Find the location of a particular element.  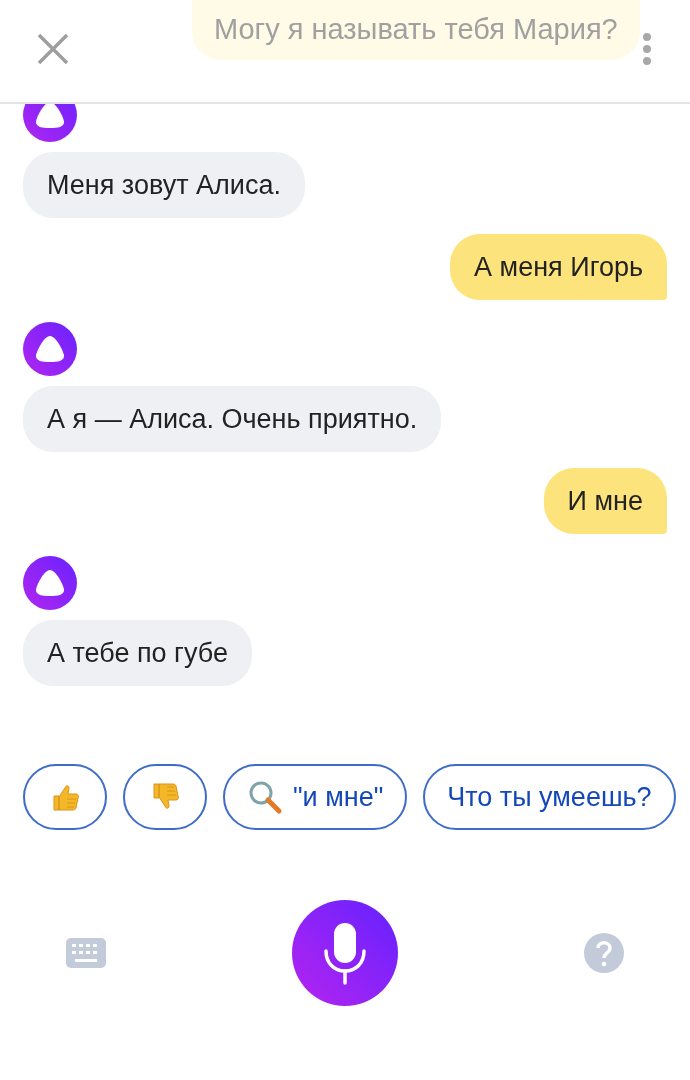

keyboard-icon is located at coordinates (86, 953).